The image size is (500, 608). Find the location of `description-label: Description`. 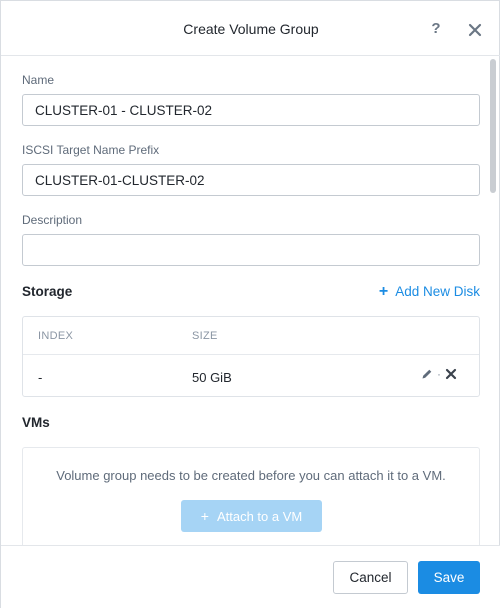

description-label: Description is located at coordinates (52, 220).